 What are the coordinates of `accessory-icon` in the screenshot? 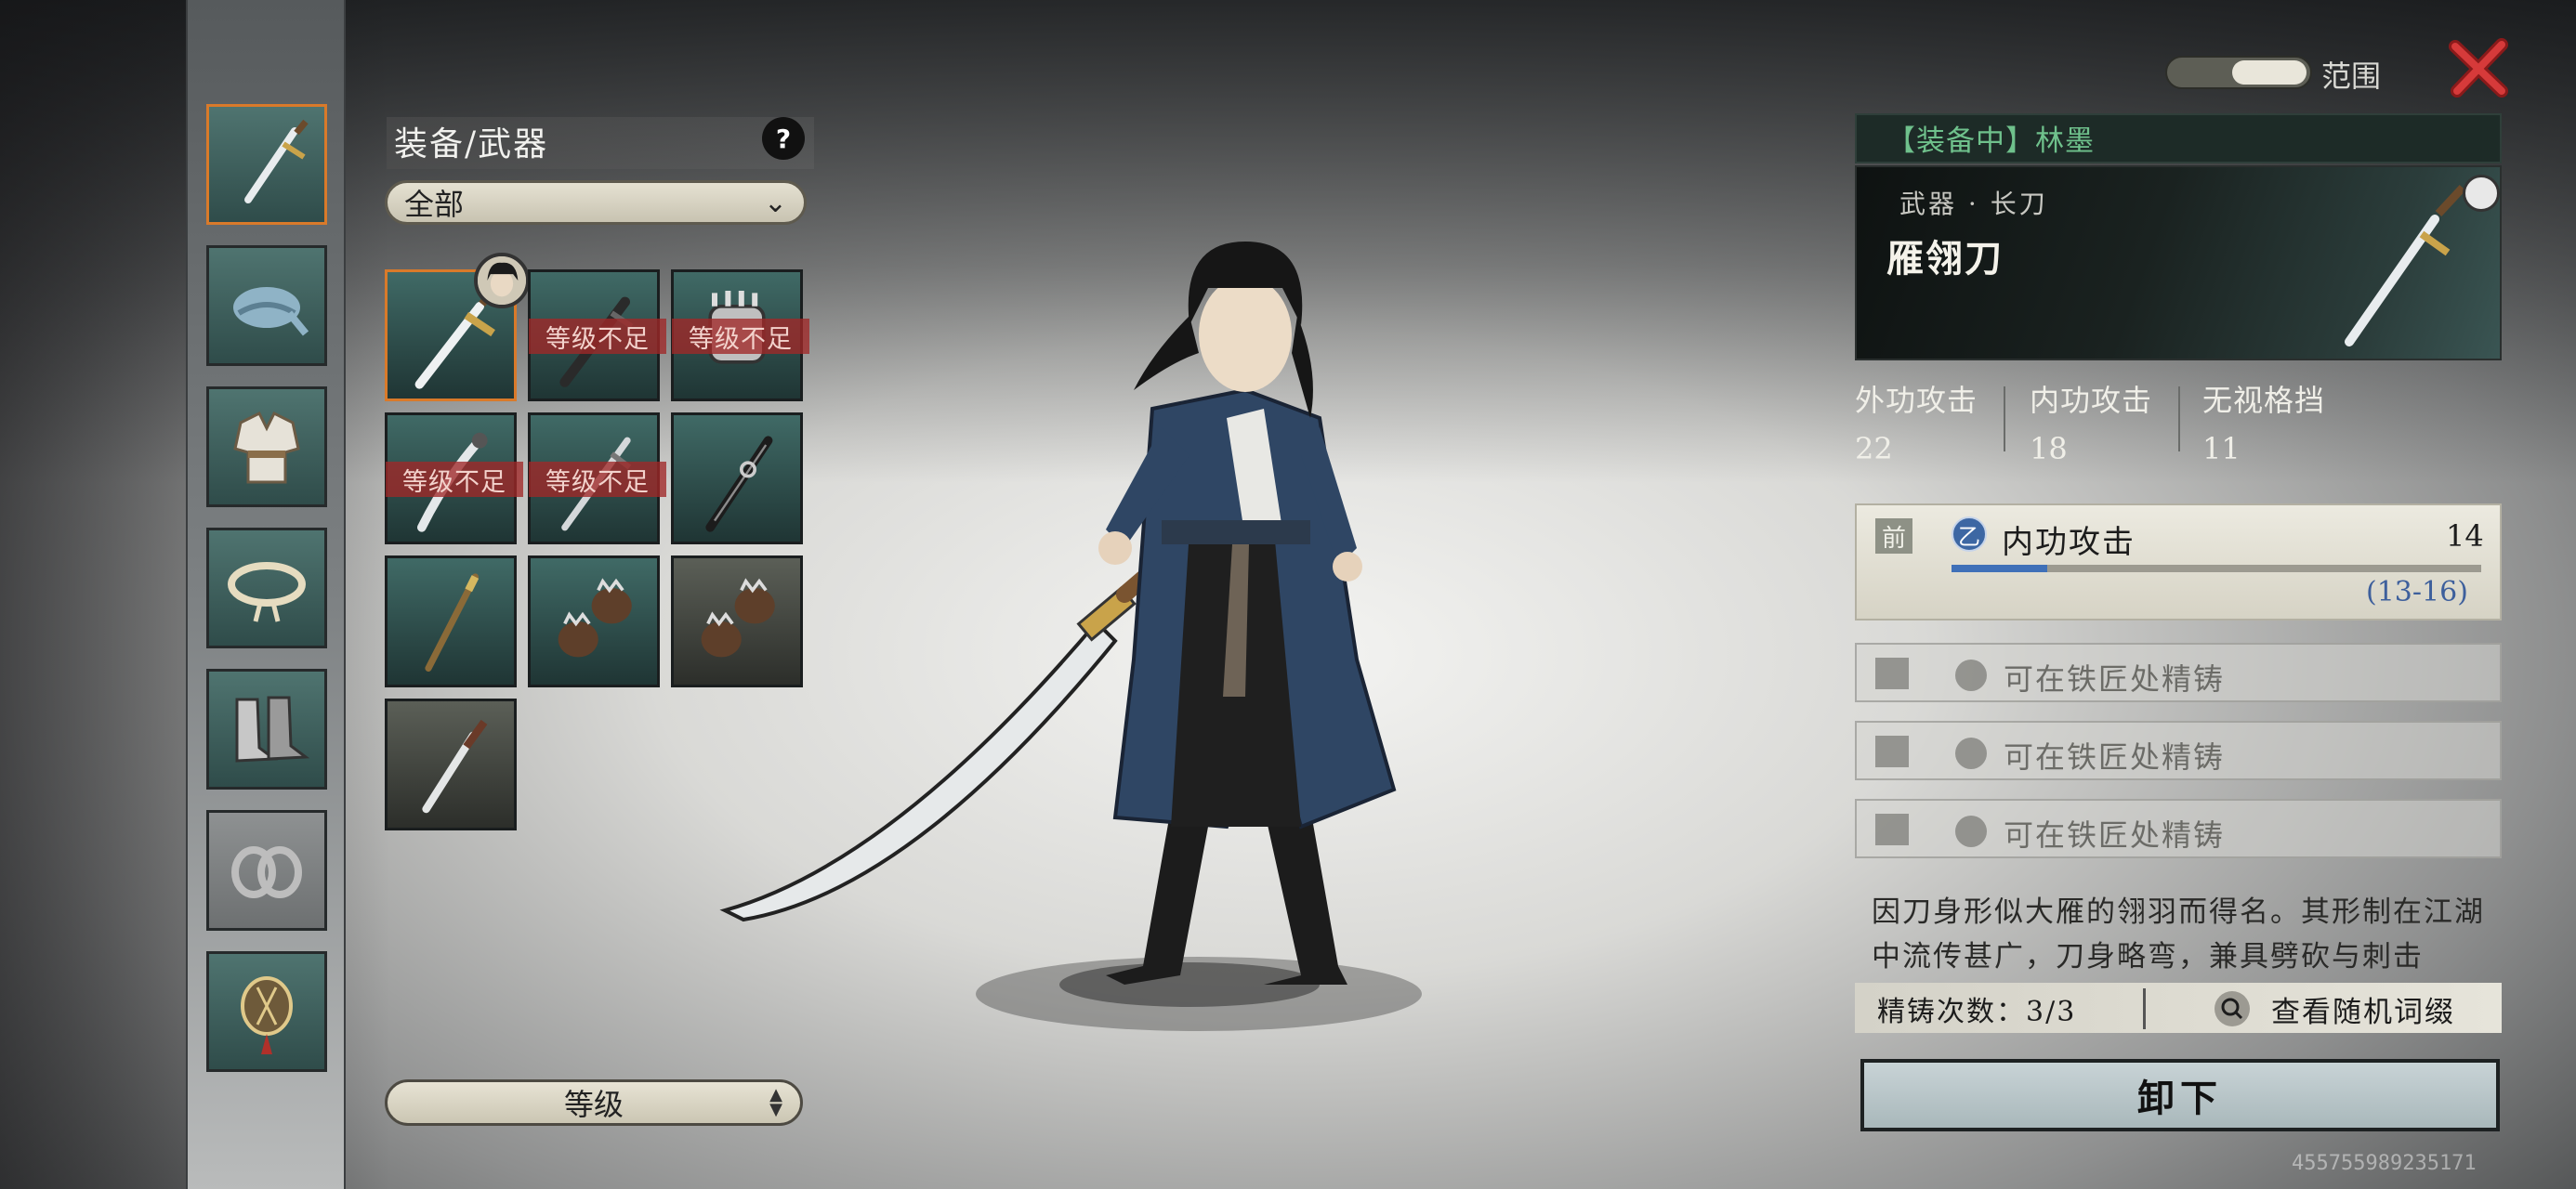 It's located at (267, 1015).